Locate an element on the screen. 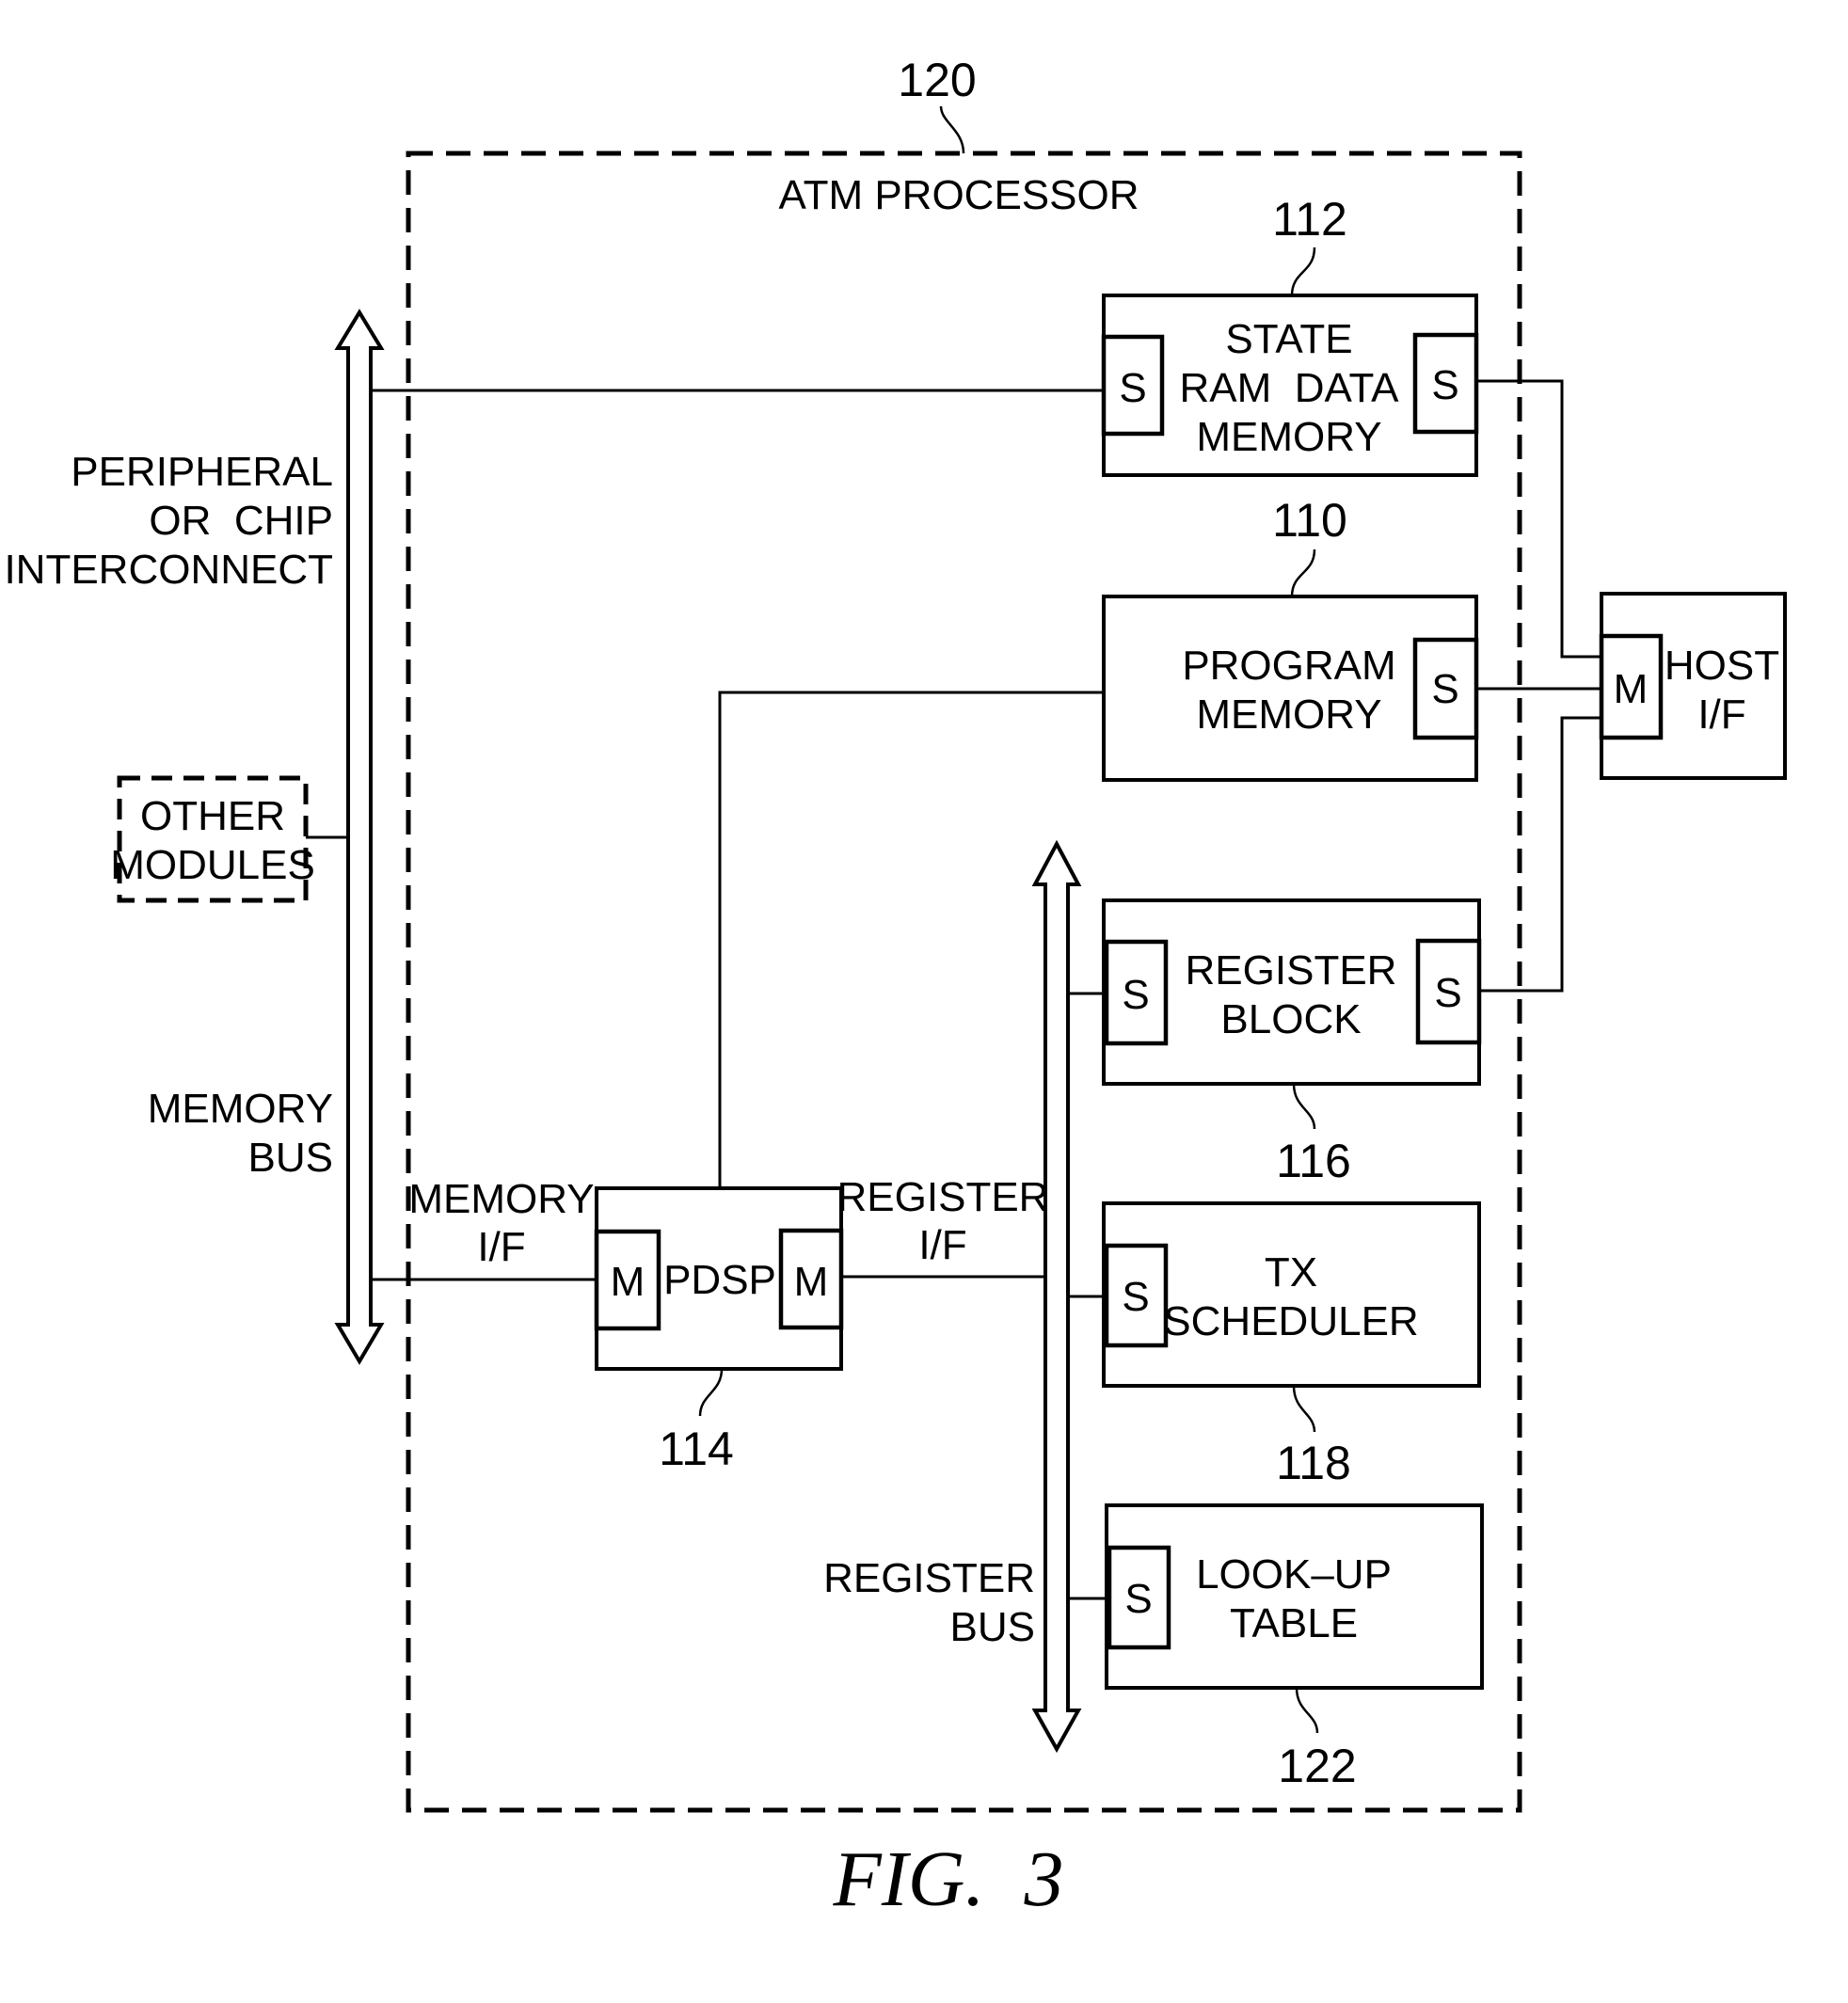 This screenshot has width=1848, height=2003. ref-116: 116 is located at coordinates (1313, 1161).